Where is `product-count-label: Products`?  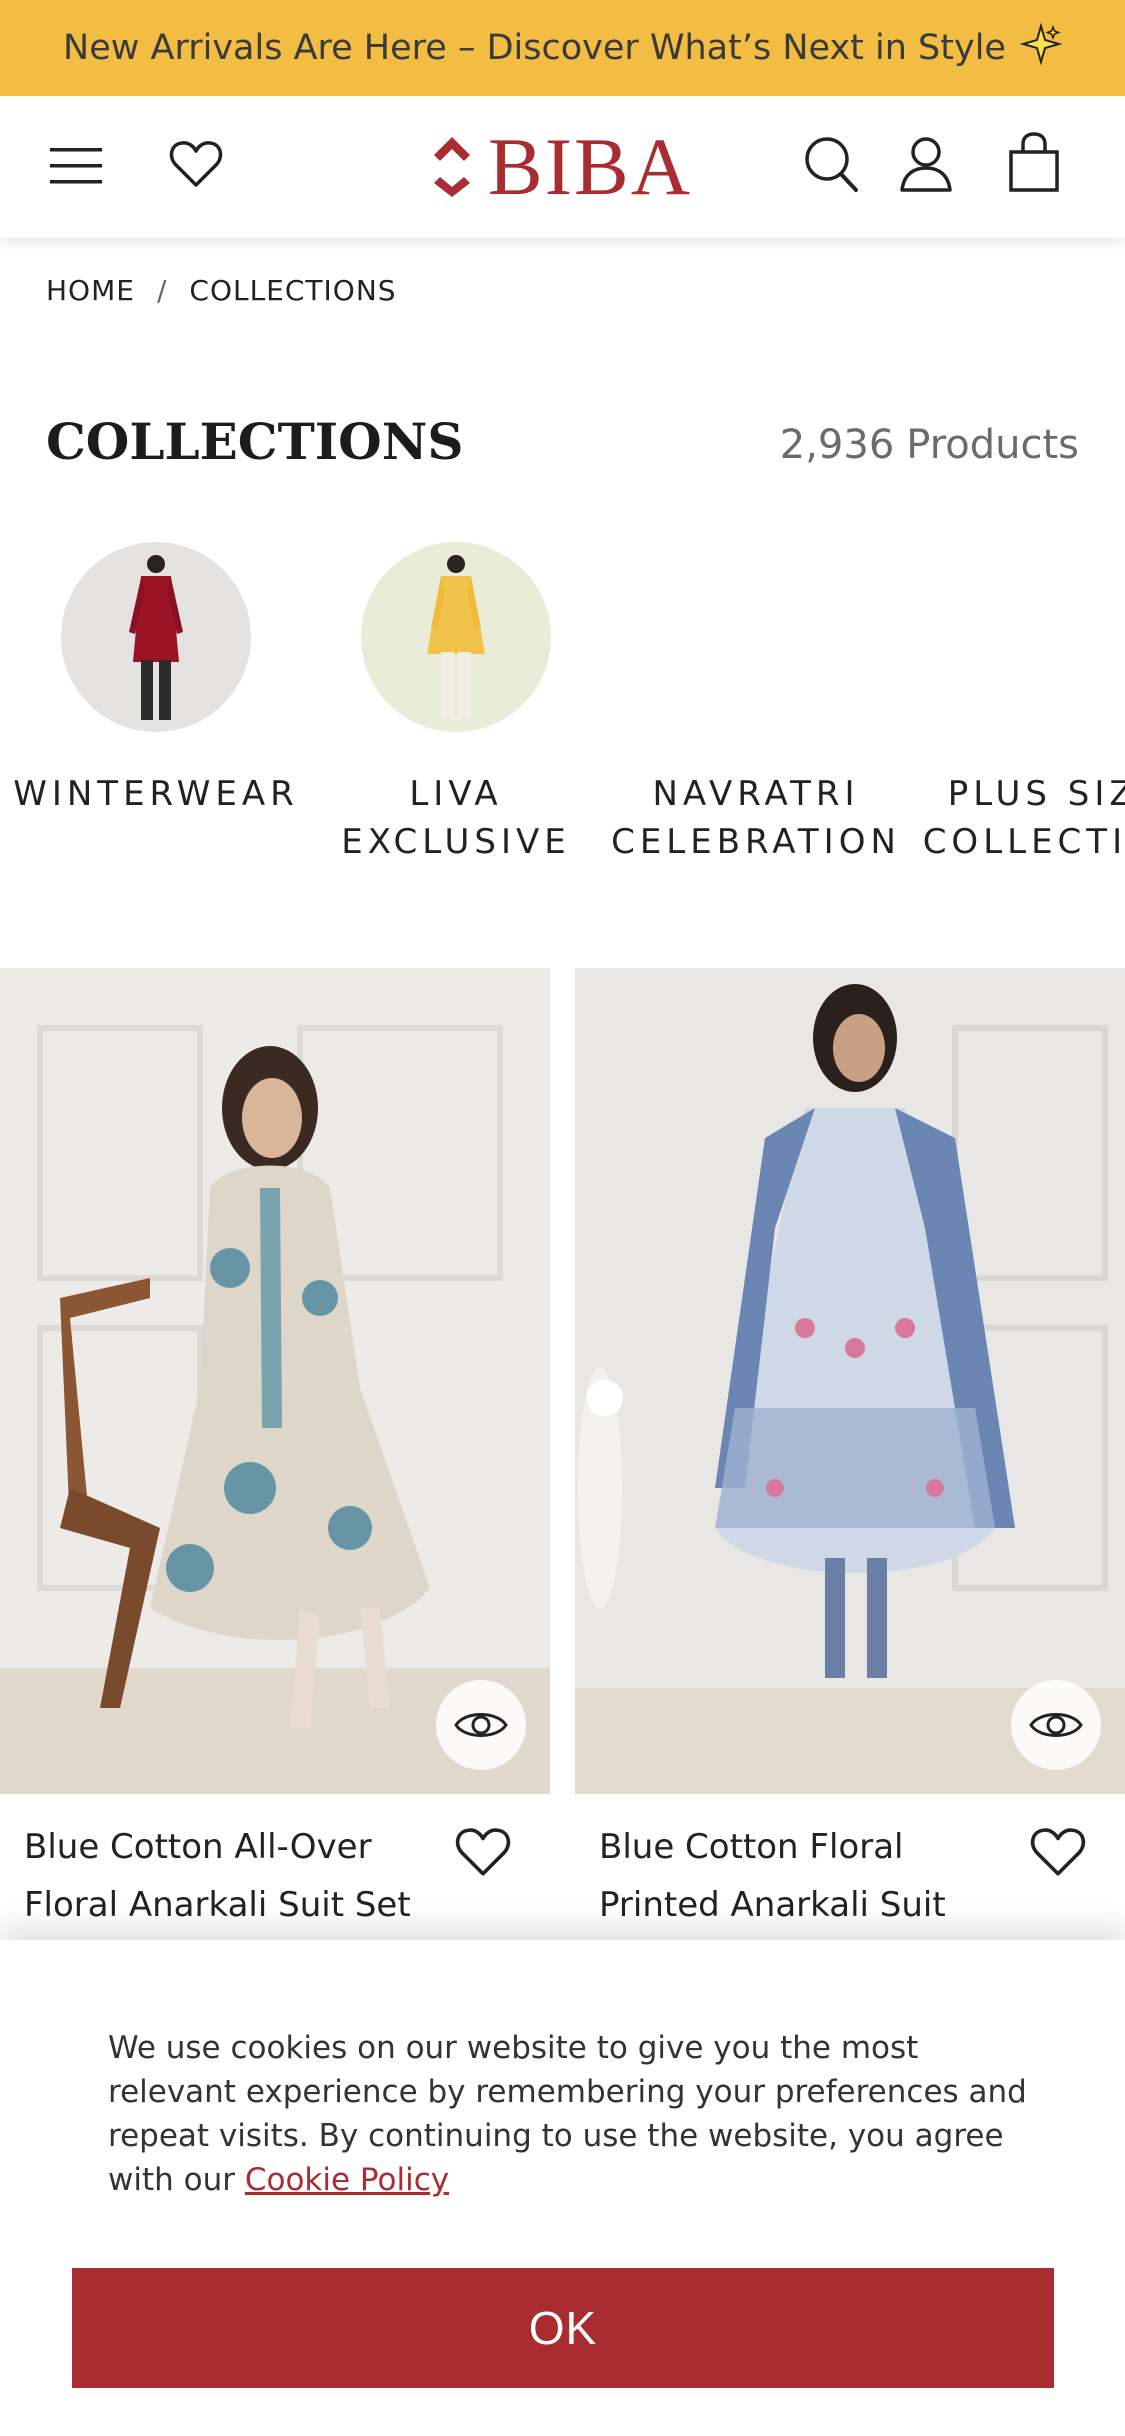 product-count-label: Products is located at coordinates (992, 445).